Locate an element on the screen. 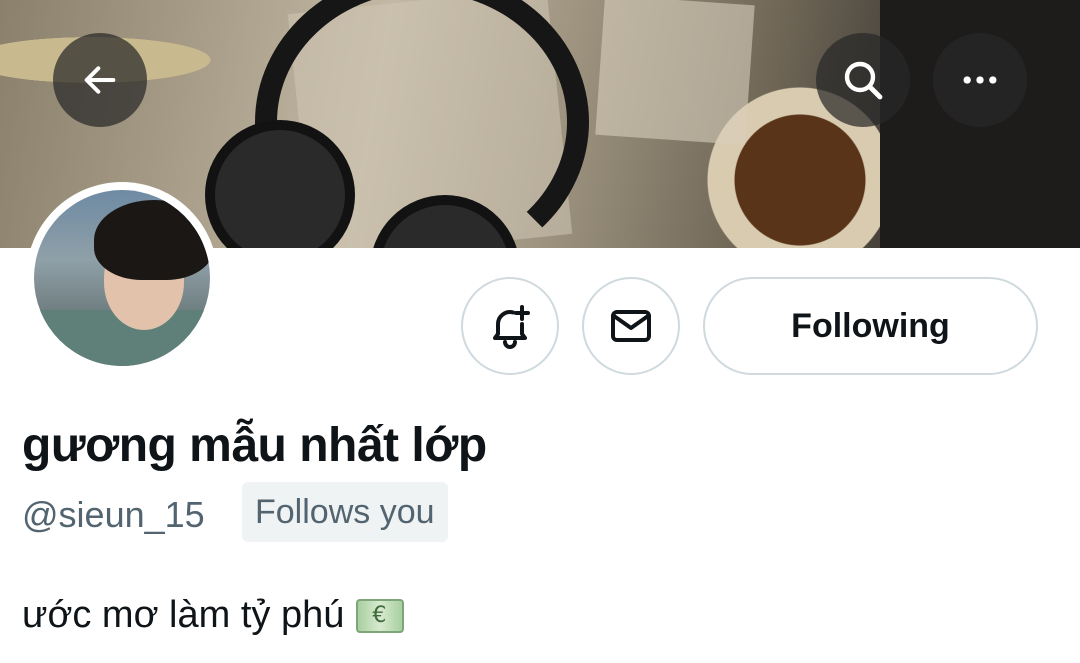 This screenshot has width=1080, height=663. following-button: Following is located at coordinates (870, 326).